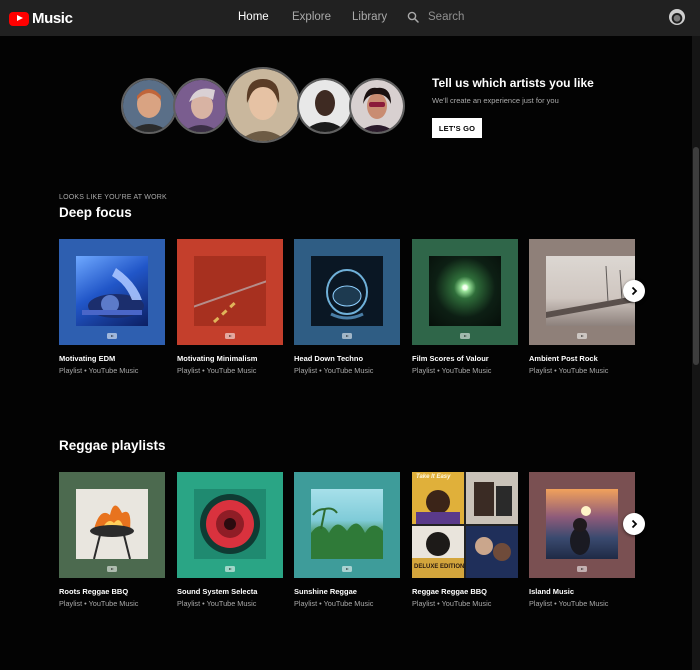 This screenshot has width=700, height=670. I want to click on playlist-title: Island Music, so click(582, 591).